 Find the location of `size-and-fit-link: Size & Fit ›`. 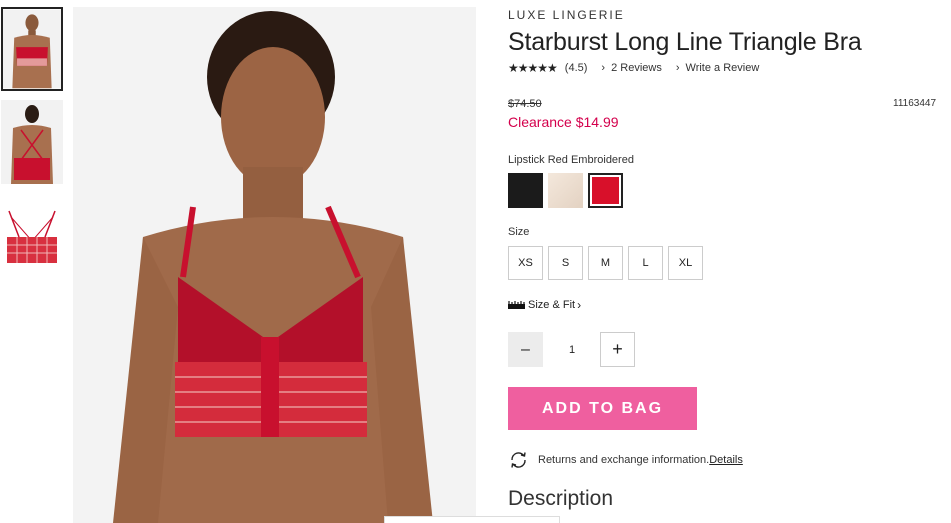

size-and-fit-link: Size & Fit › is located at coordinates (544, 305).